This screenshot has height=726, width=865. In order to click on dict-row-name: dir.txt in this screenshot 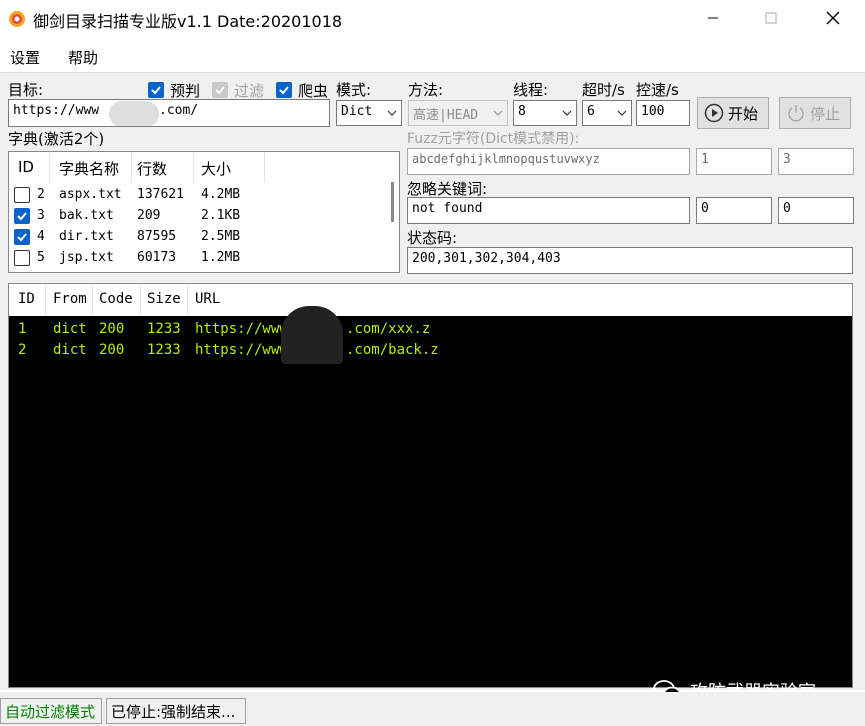, I will do `click(86, 236)`.